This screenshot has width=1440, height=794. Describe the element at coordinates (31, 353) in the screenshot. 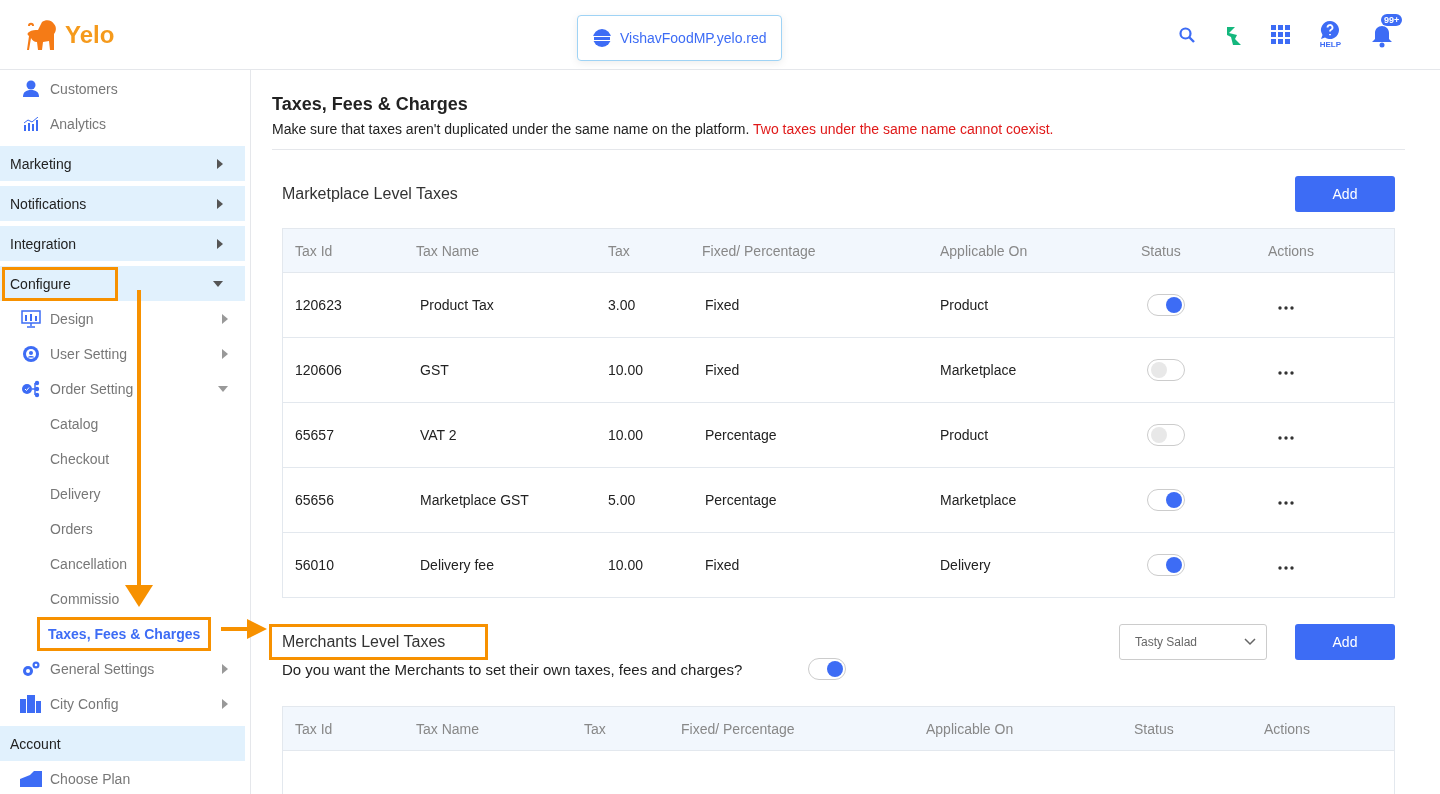

I see `user-gear-icon` at that location.